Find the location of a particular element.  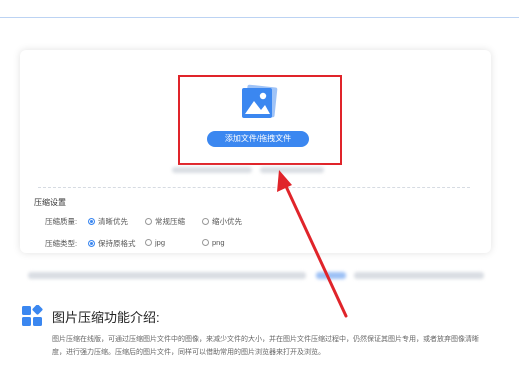

red-annotation-arrow is located at coordinates (312, 244).